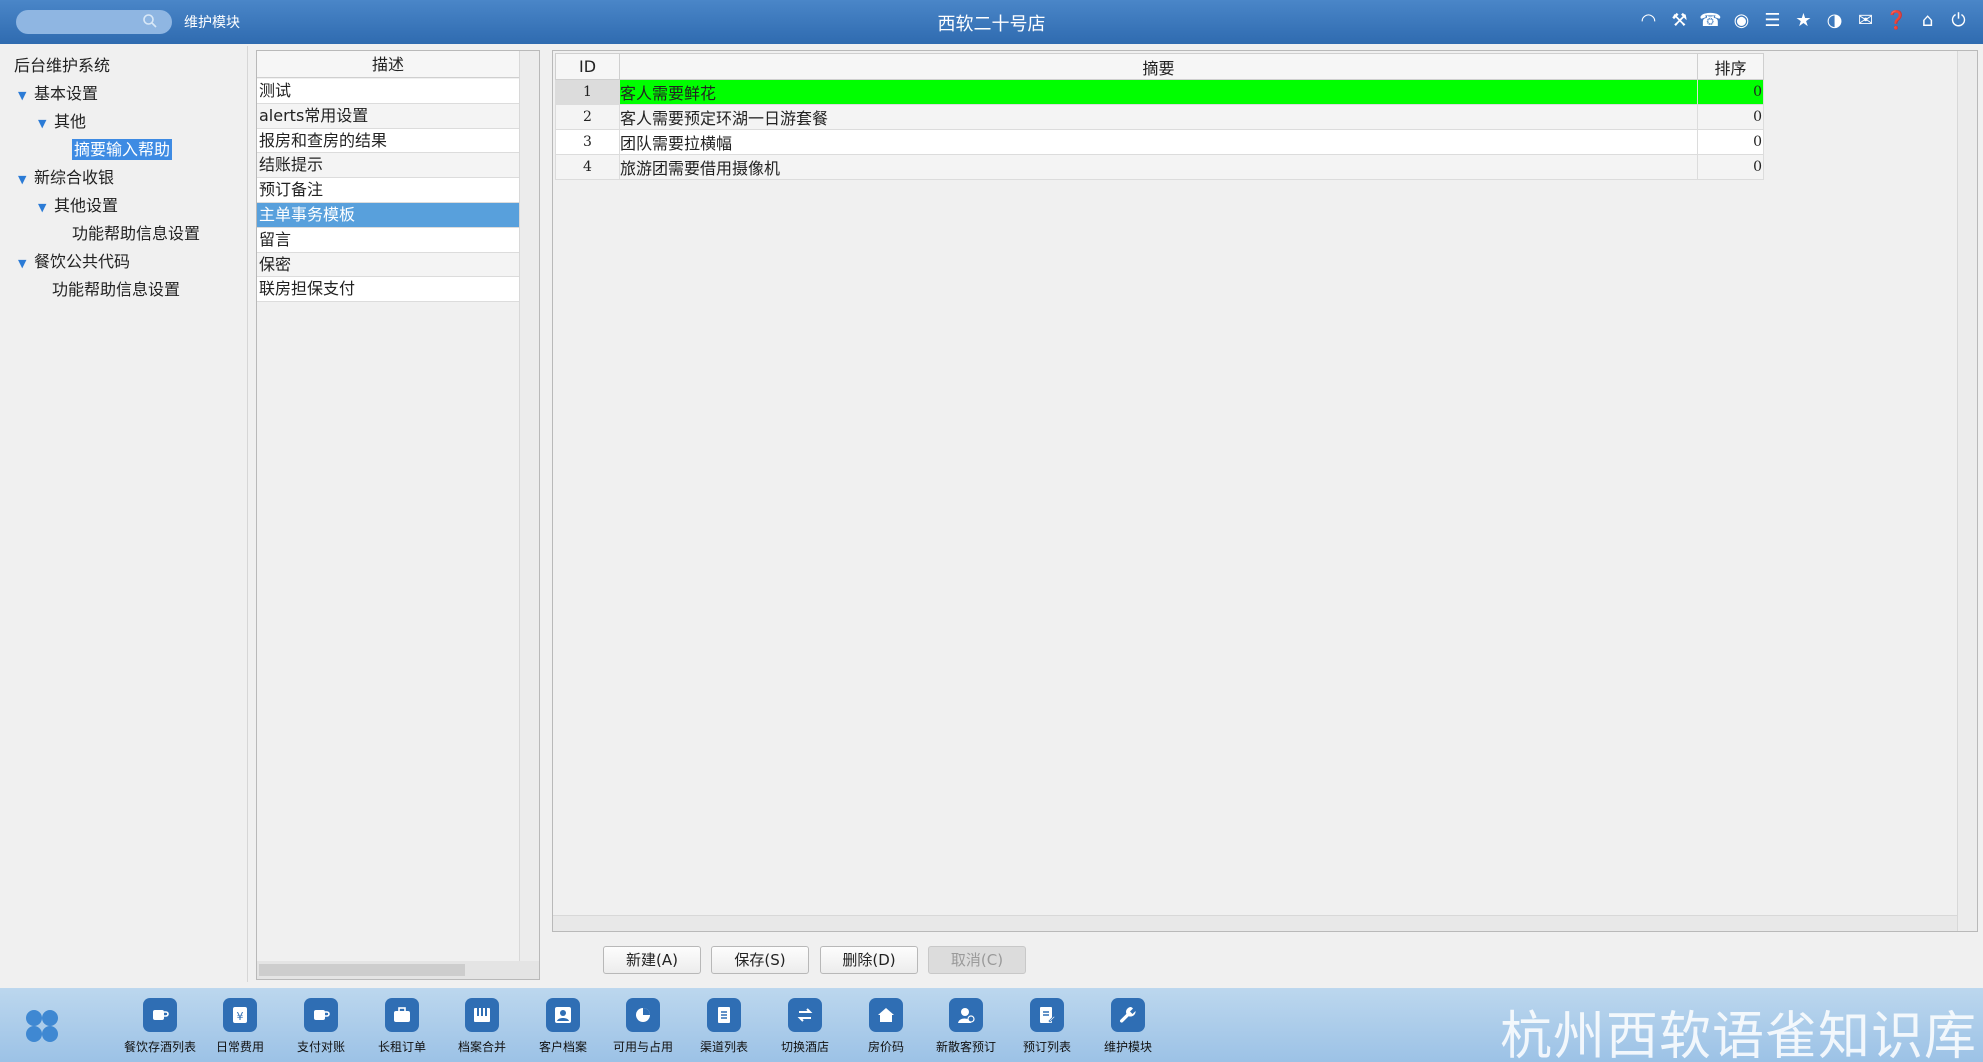 The image size is (1983, 1062). I want to click on dock-item-profile-merge: 档案合并, so click(482, 1026).